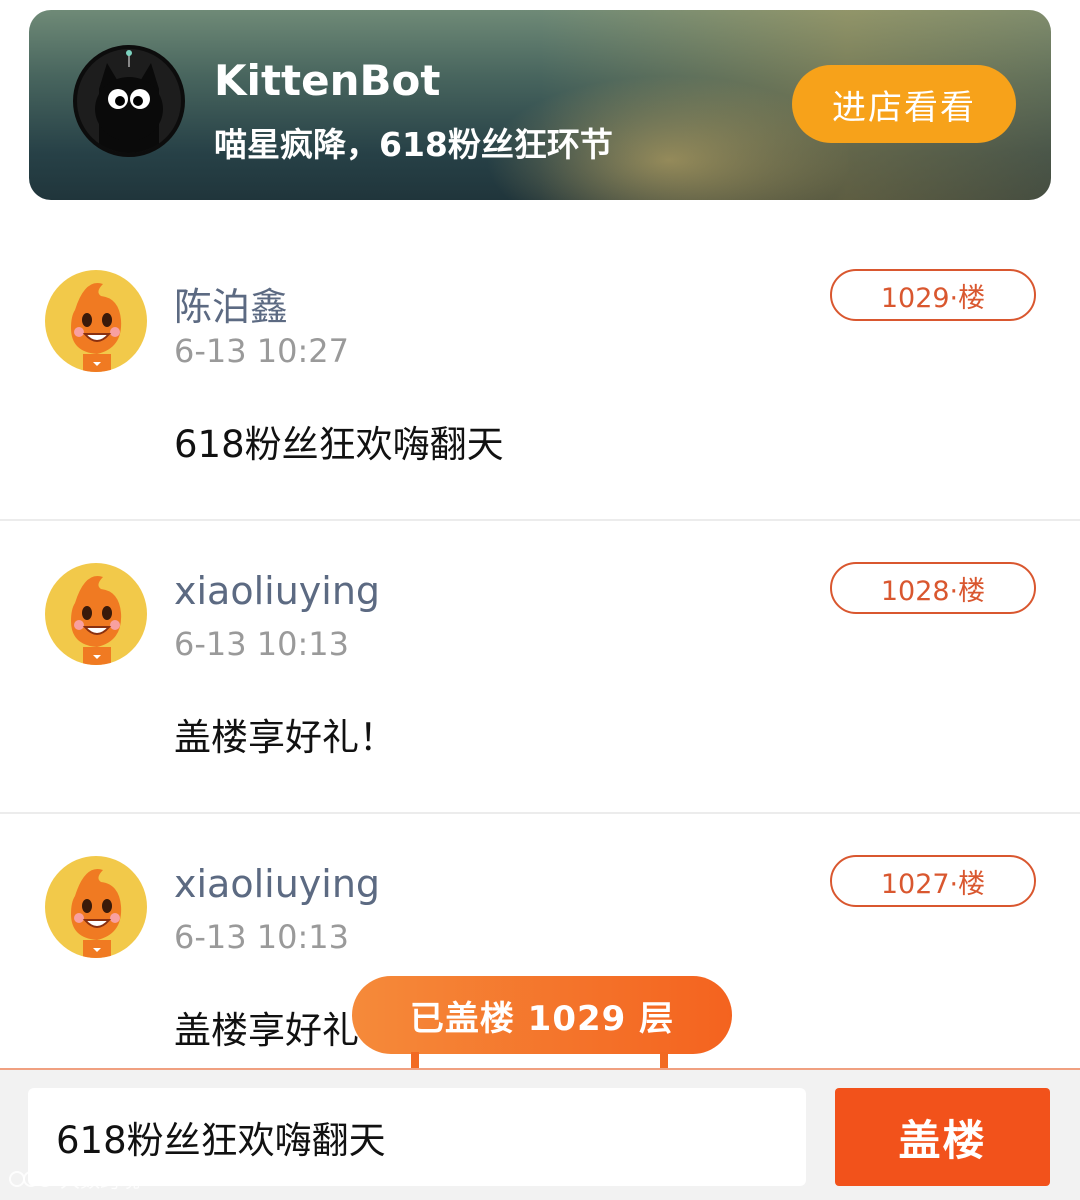 This screenshot has width=1080, height=1200. Describe the element at coordinates (339, 444) in the screenshot. I see `comment-text: 618粉丝狂欢嗨翻天` at that location.